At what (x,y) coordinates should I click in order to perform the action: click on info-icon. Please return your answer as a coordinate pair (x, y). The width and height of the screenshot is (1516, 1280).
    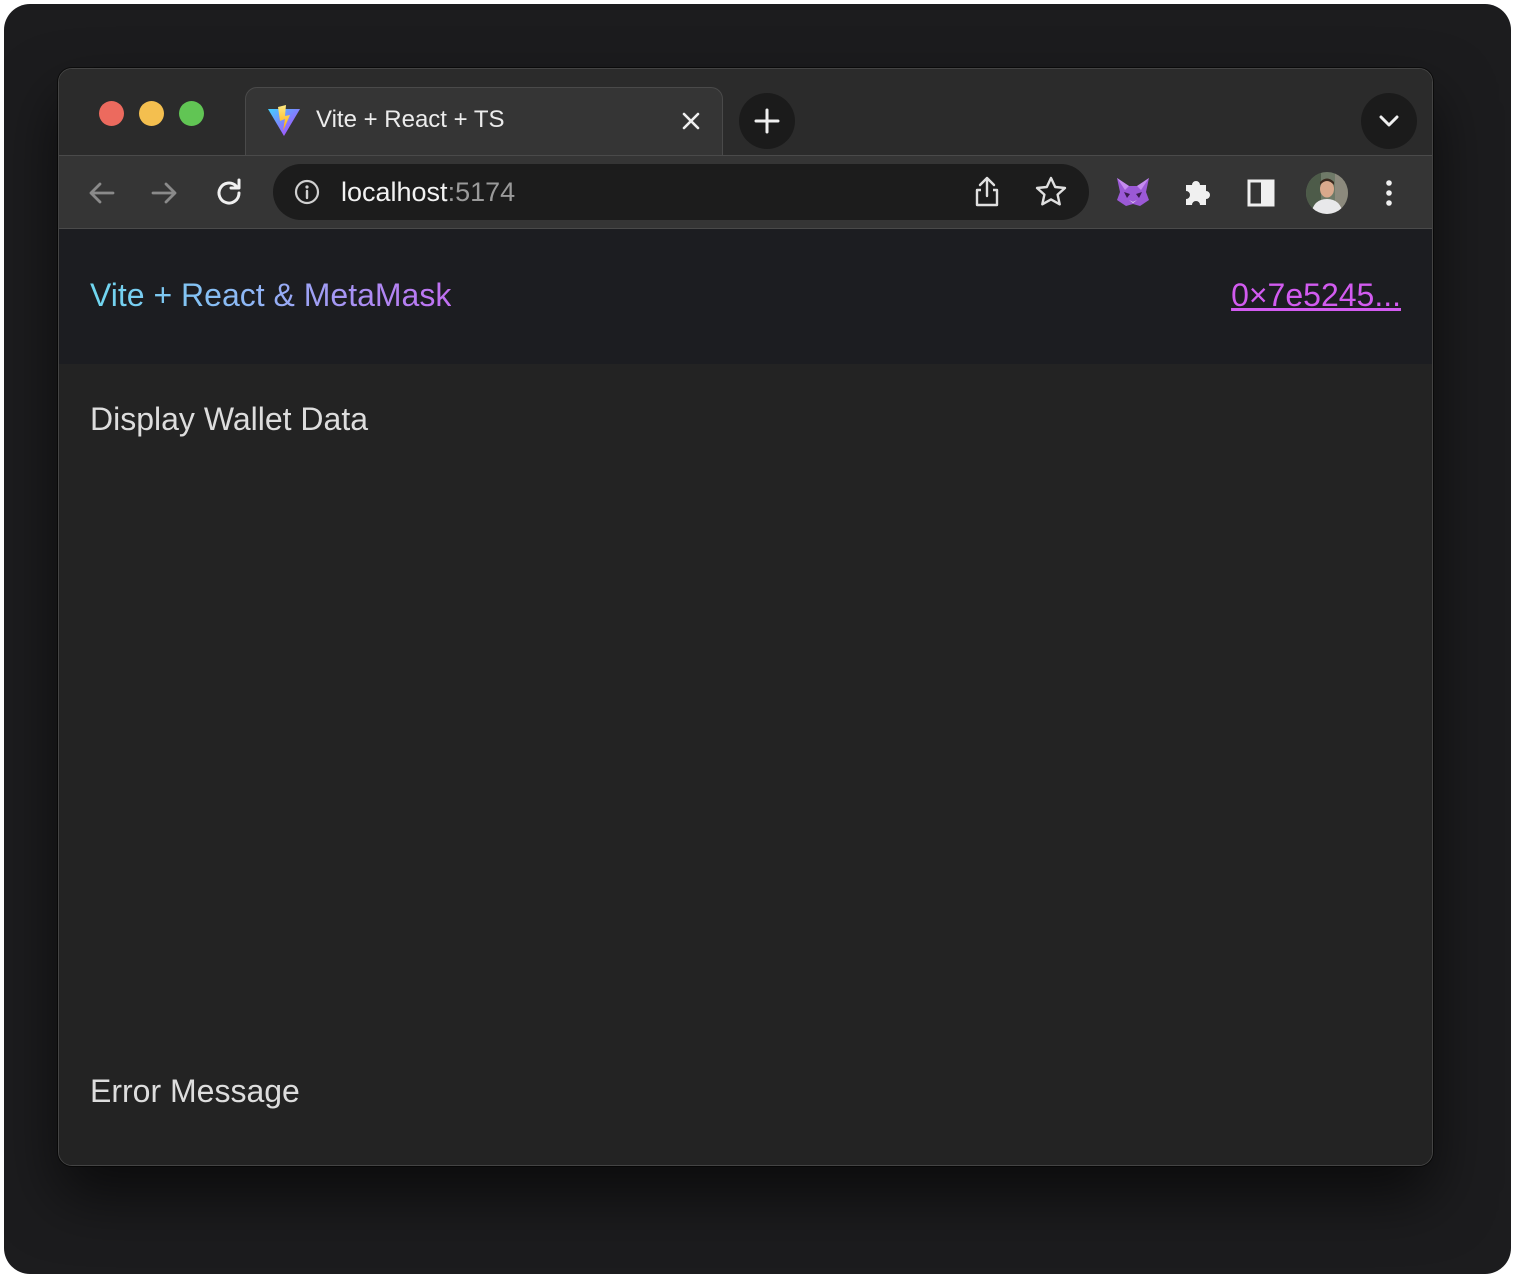
    Looking at the image, I should click on (307, 192).